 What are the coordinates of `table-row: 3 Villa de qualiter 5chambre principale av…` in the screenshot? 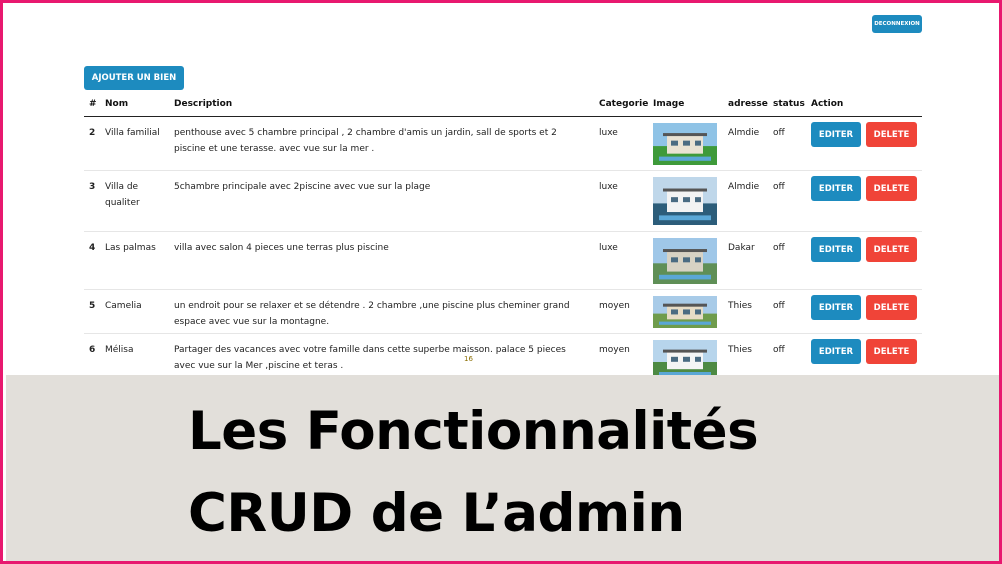 It's located at (503, 201).